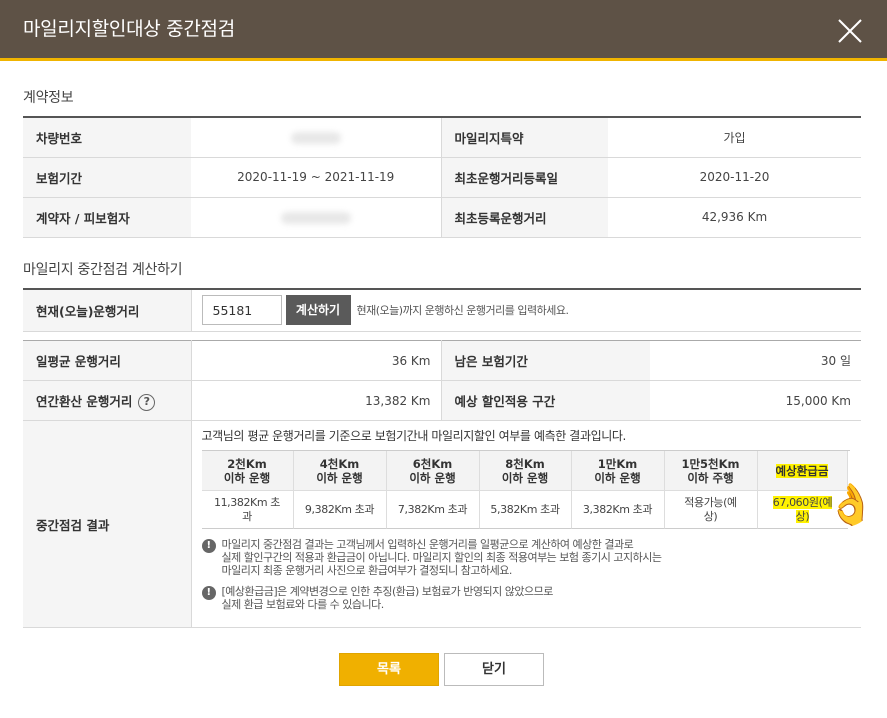 This screenshot has width=887, height=718. What do you see at coordinates (711, 471) in the screenshot?
I see `grid-header-15k: 1만5천Km 이하 주행` at bounding box center [711, 471].